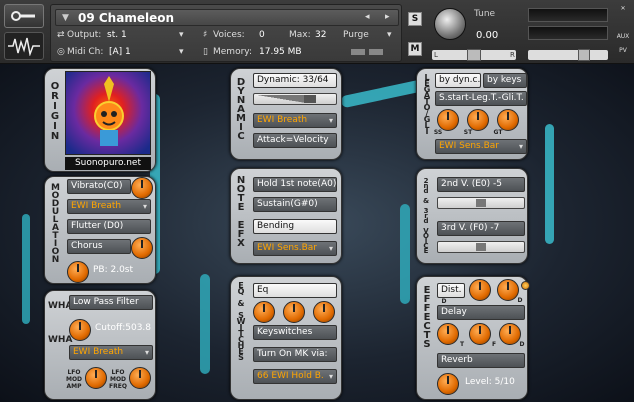  Describe the element at coordinates (108, 113) in the screenshot. I see `origin-artwork` at that location.